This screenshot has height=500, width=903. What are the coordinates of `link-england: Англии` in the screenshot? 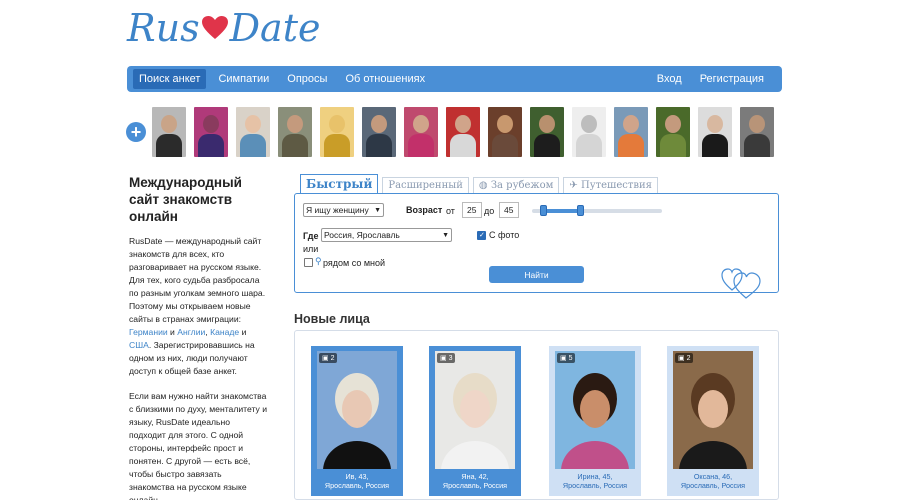 It's located at (191, 332).